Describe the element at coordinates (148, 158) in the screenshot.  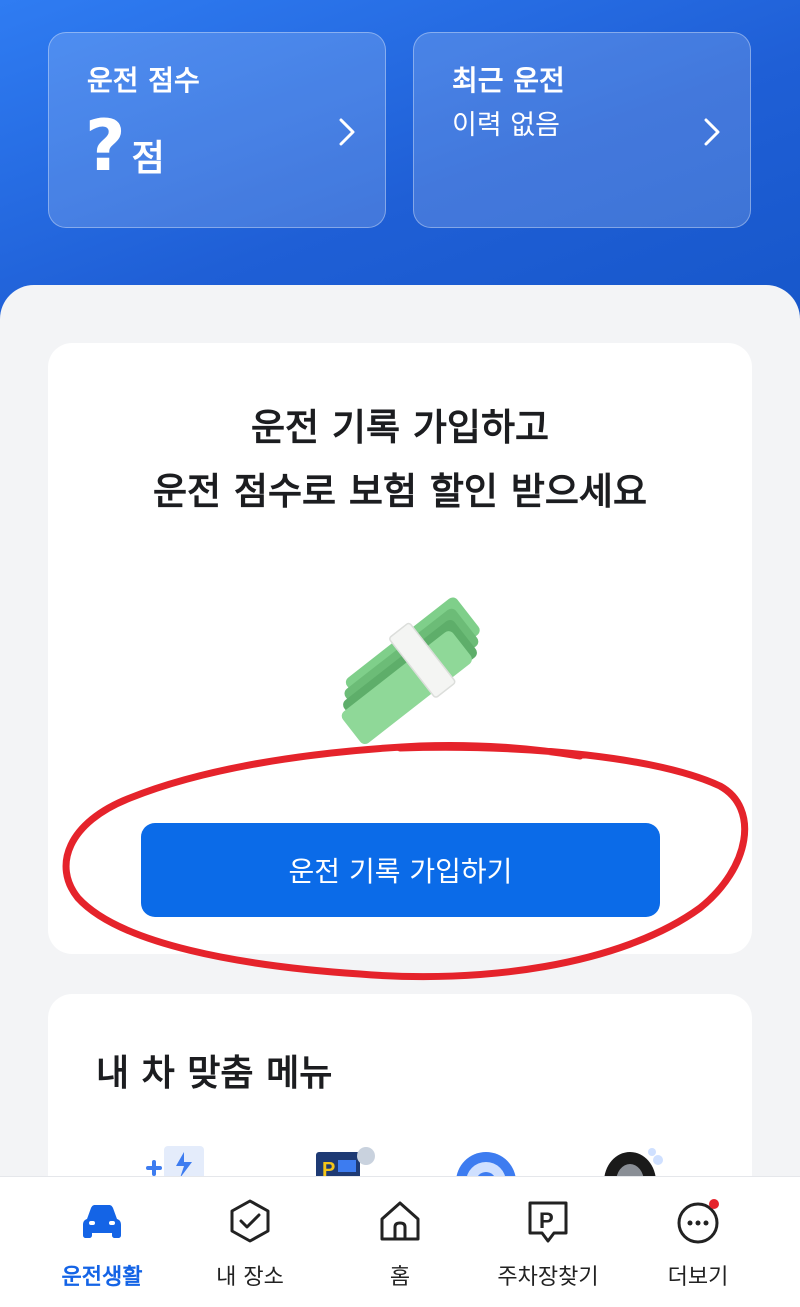
I see `score-unit: 점` at that location.